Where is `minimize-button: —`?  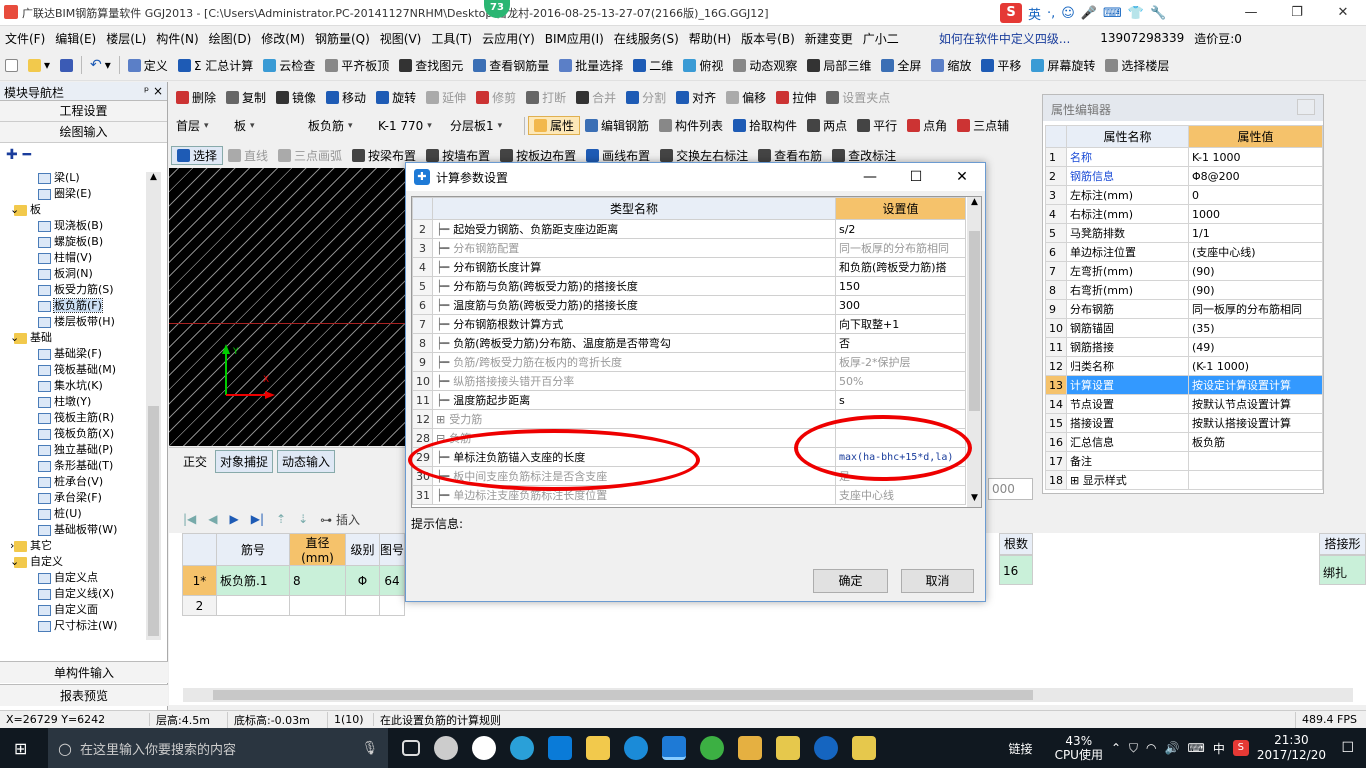 minimize-button: — is located at coordinates (1251, 13).